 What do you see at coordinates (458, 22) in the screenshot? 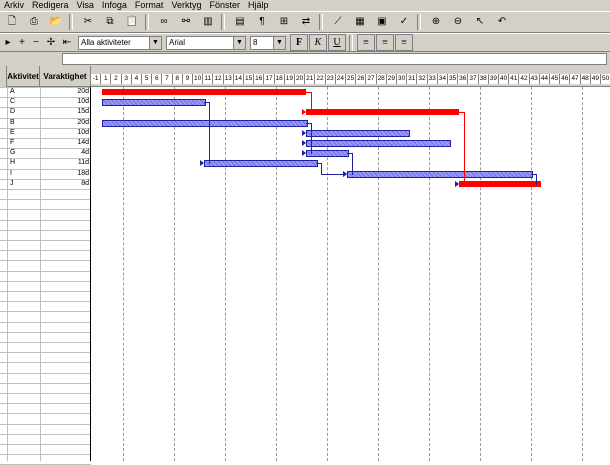
I see `zoom-out-icon: ⊖` at bounding box center [458, 22].